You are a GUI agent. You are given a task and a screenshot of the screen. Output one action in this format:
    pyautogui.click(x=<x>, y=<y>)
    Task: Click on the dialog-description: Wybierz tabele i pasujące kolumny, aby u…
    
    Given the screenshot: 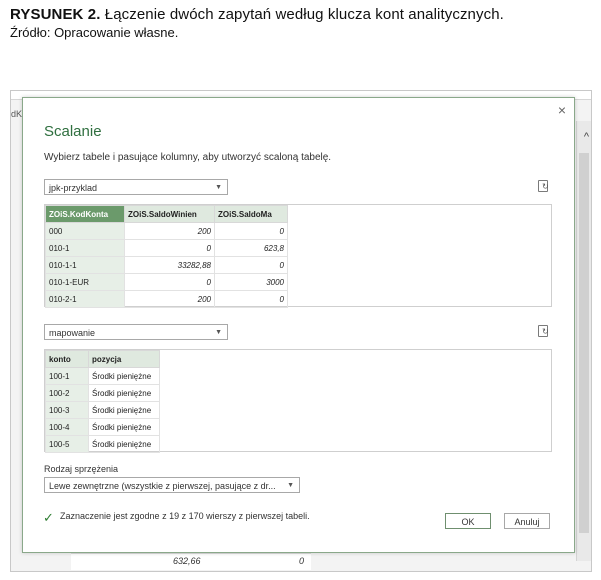 What is the action you would take?
    pyautogui.click(x=188, y=157)
    